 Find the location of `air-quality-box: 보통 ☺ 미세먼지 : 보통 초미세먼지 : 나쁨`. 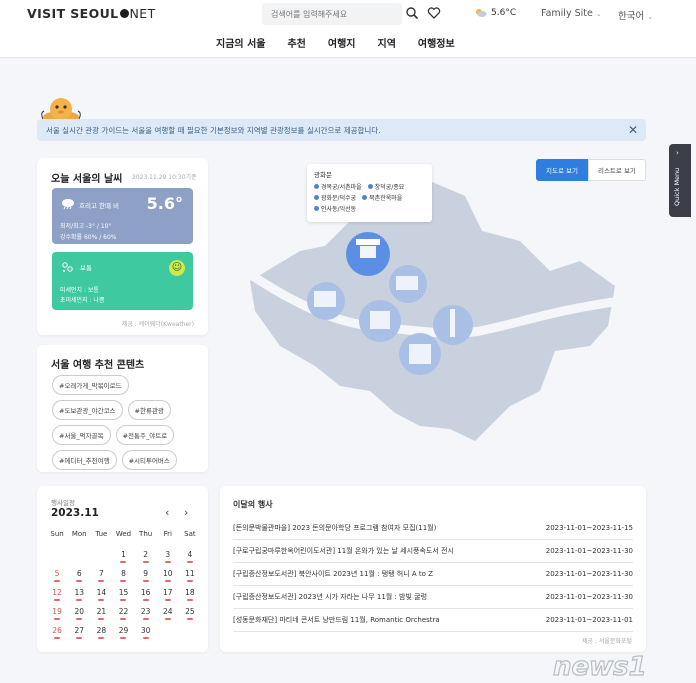

air-quality-box: 보통 ☺ 미세먼지 : 보통 초미세먼지 : 나쁨 is located at coordinates (122, 281).